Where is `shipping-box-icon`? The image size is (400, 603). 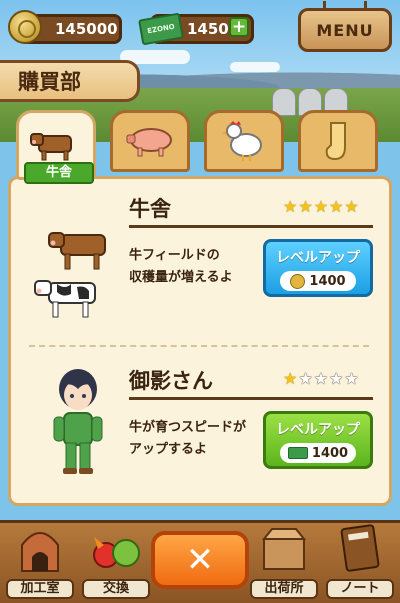 shipping-box-icon is located at coordinates (284, 549).